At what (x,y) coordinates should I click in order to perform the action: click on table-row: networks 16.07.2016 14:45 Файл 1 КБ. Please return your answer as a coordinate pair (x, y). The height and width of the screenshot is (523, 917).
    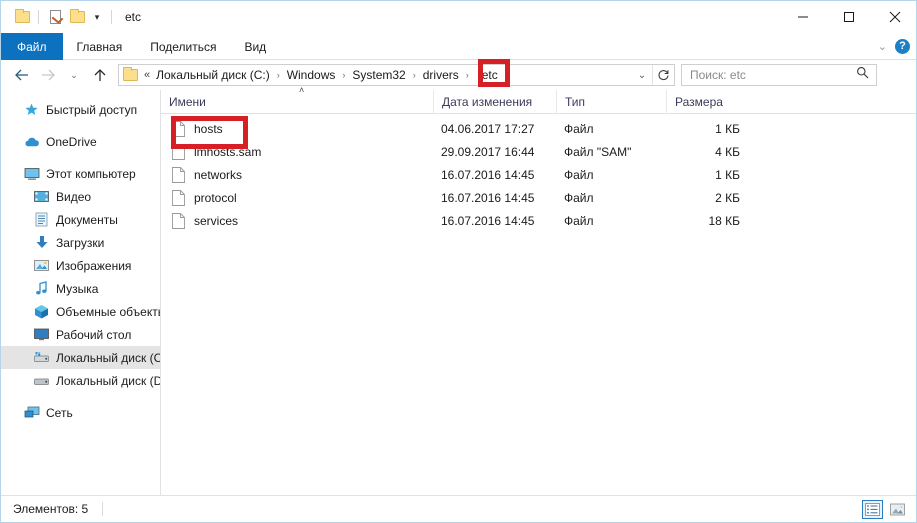
    Looking at the image, I should click on (538, 174).